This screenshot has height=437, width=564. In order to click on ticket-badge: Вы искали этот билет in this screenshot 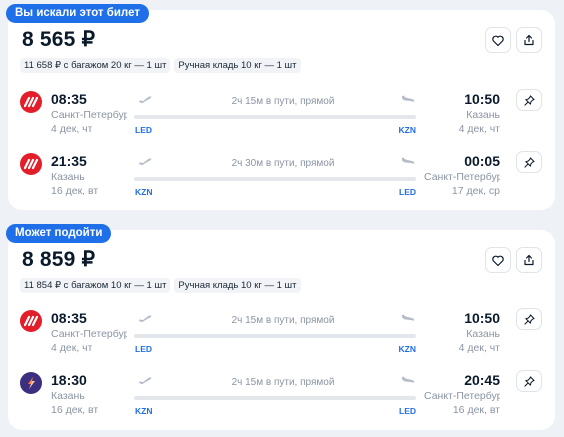, I will do `click(77, 13)`.